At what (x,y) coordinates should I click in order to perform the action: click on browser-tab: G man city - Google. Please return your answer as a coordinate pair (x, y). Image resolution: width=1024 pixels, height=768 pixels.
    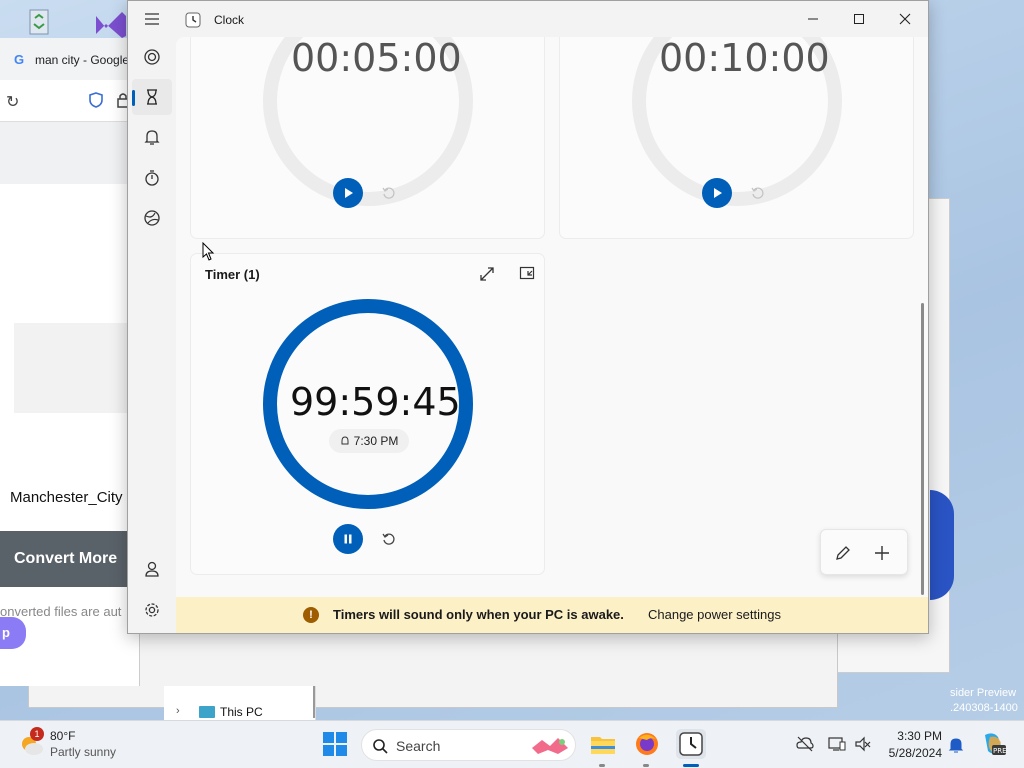
    Looking at the image, I should click on (70, 59).